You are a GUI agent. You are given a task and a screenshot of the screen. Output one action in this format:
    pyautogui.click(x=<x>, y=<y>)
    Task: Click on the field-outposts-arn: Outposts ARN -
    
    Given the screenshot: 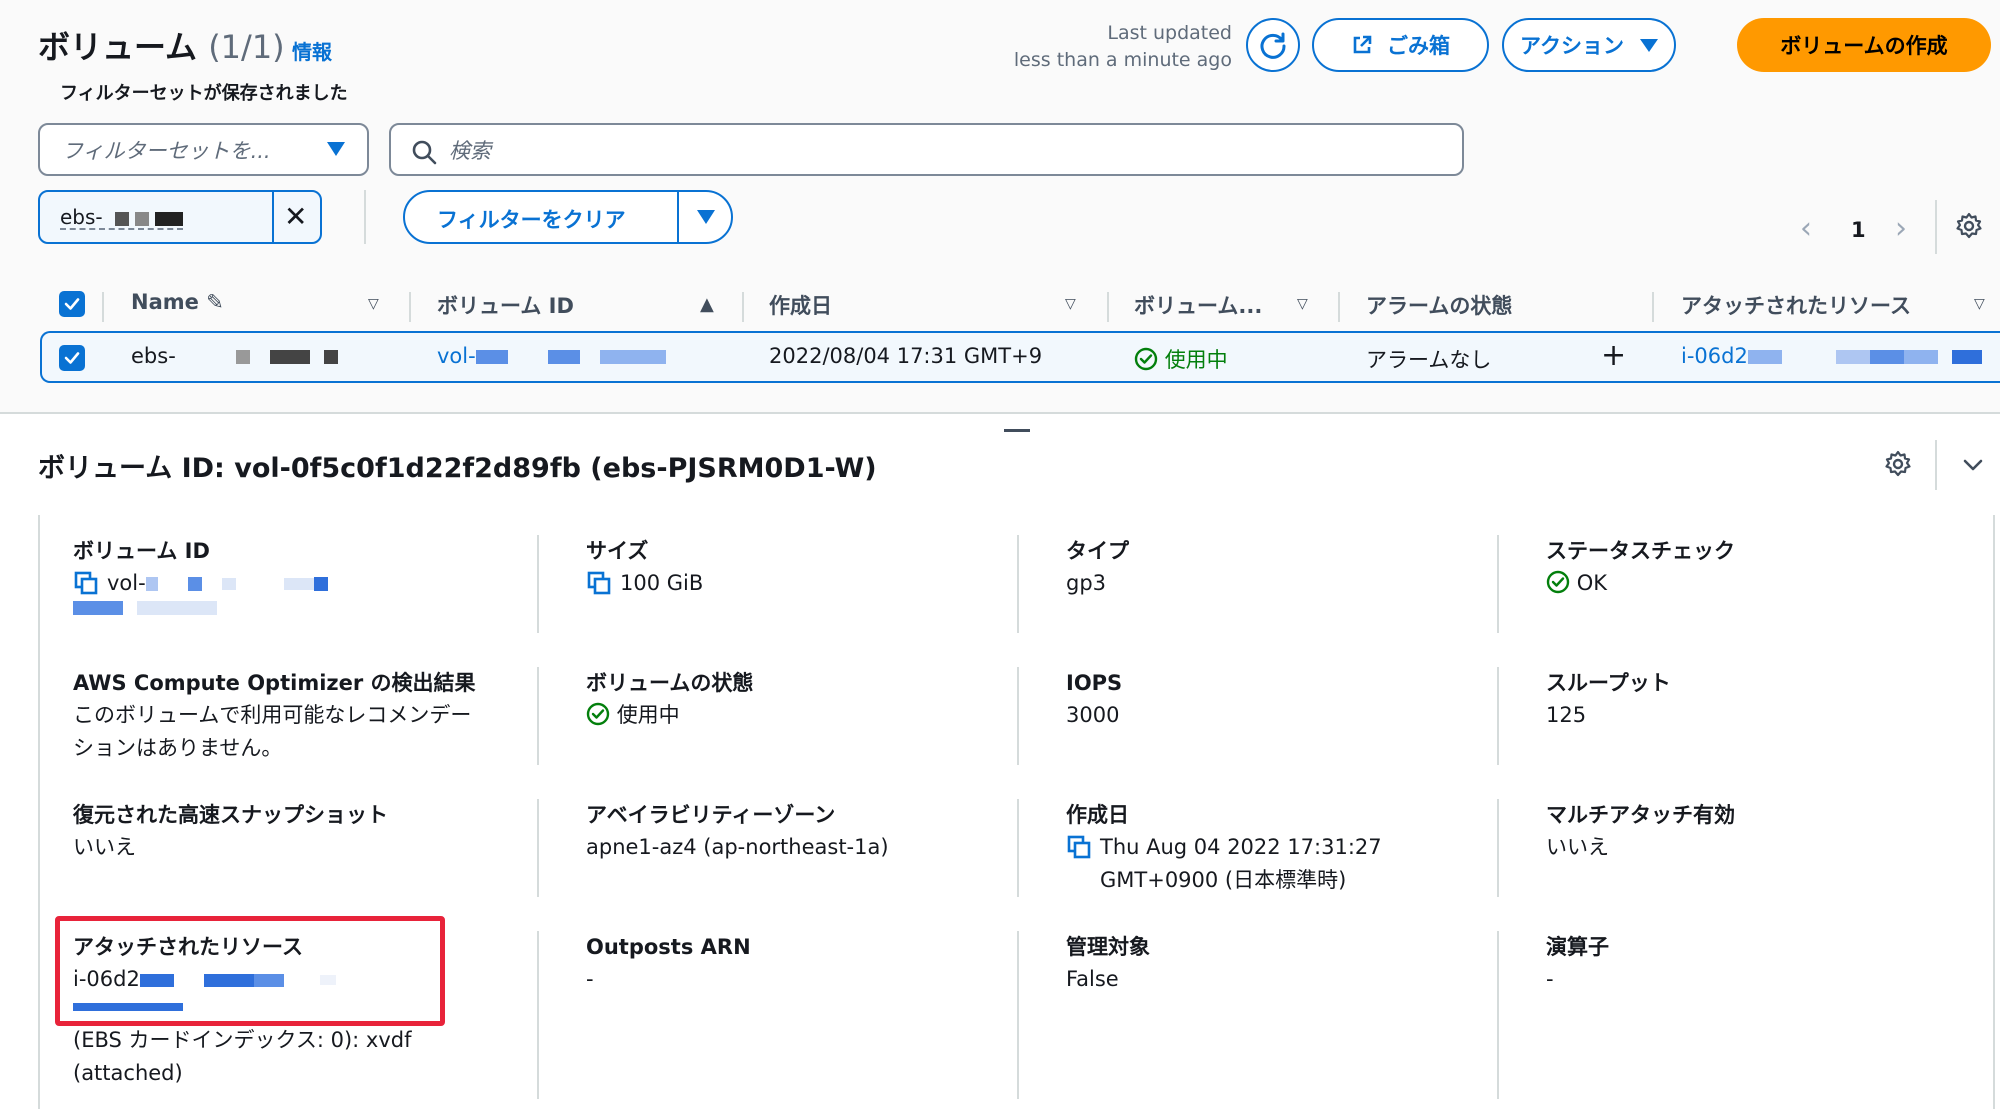 What is the action you would take?
    pyautogui.click(x=668, y=963)
    